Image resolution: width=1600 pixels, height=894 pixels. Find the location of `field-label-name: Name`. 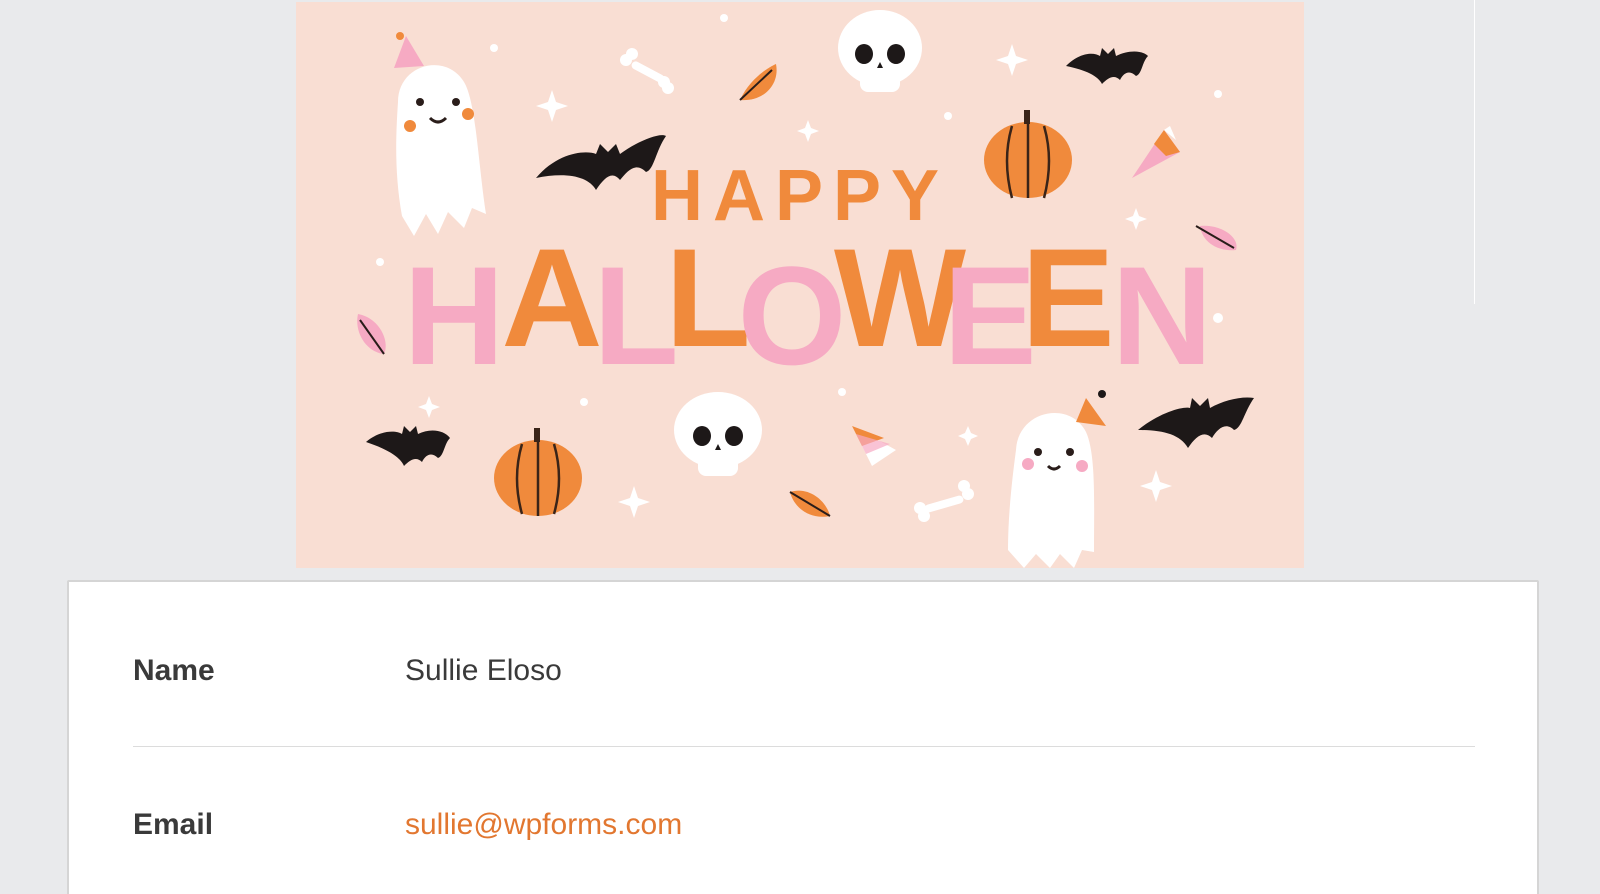

field-label-name: Name is located at coordinates (174, 670).